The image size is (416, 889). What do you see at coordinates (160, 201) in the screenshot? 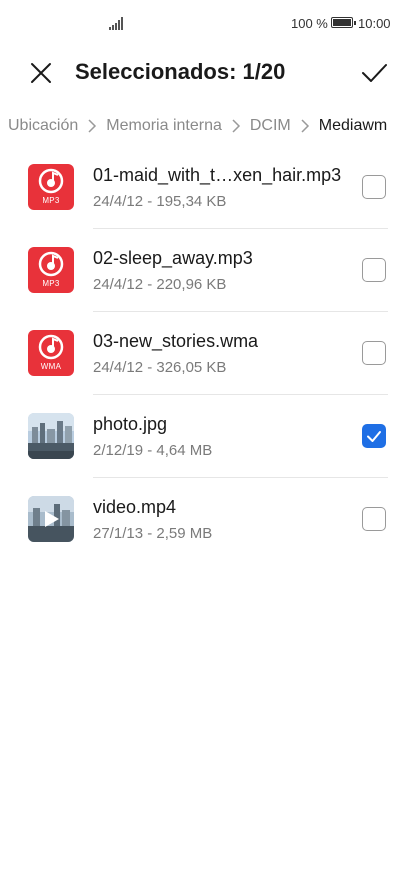
I see `file-meta: 24/4/12 - 195,34 KB` at bounding box center [160, 201].